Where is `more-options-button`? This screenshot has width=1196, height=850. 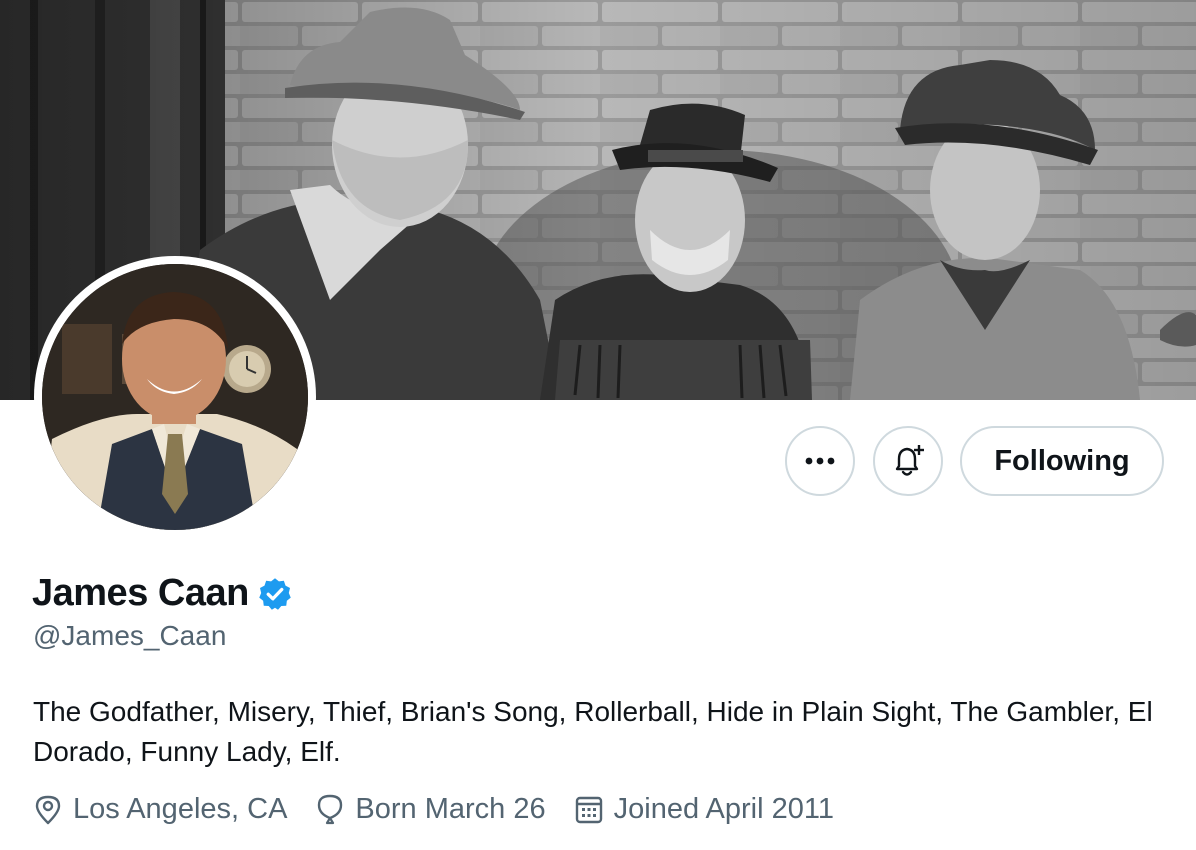
more-options-button is located at coordinates (820, 461).